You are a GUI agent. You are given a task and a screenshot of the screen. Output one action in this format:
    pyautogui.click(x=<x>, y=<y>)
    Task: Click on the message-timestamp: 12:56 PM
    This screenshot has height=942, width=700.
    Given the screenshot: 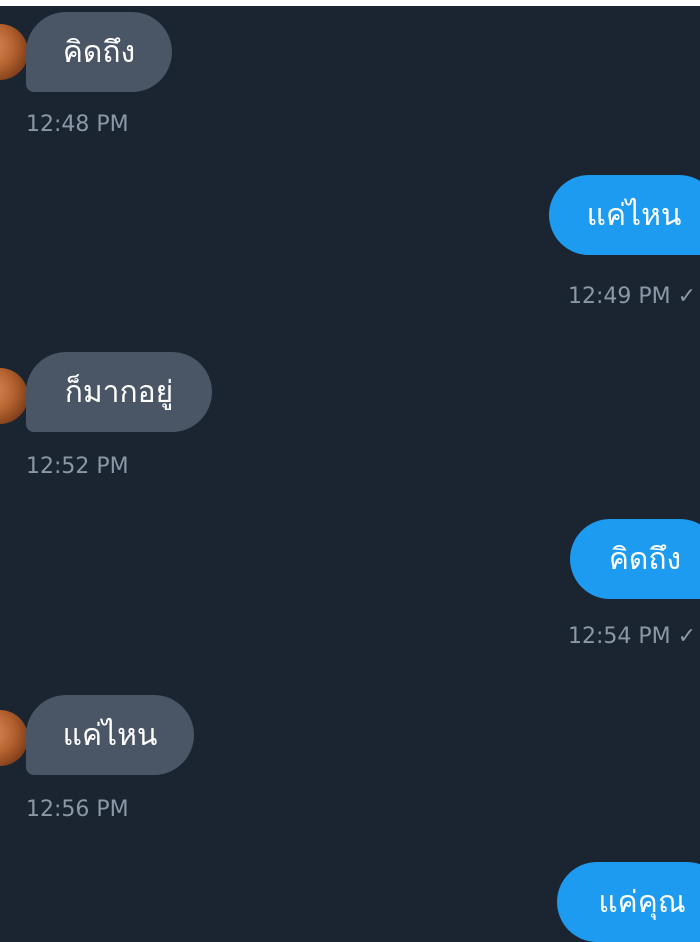 What is the action you would take?
    pyautogui.click(x=77, y=809)
    